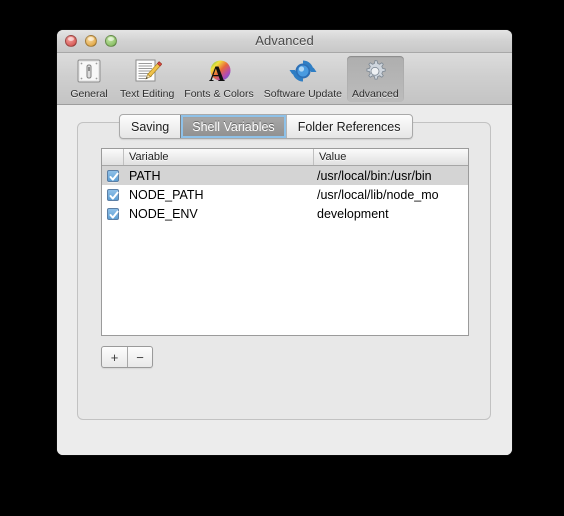  I want to click on column-header-variable: Variable, so click(219, 157).